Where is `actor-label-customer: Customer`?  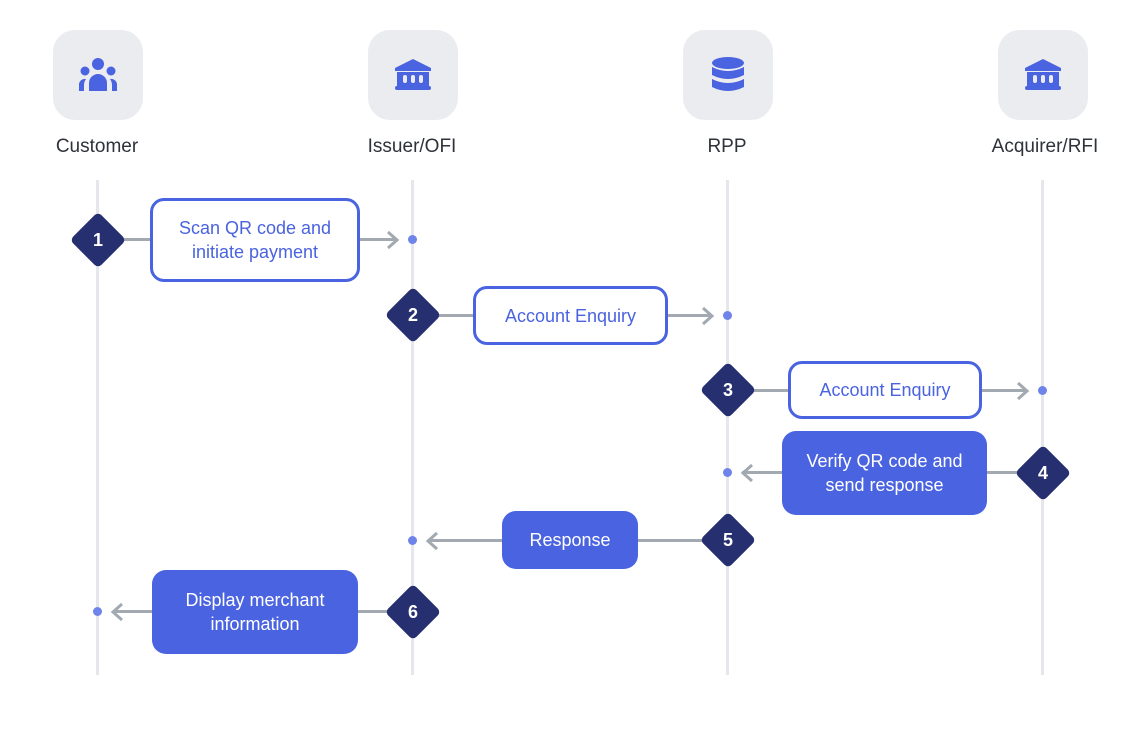 actor-label-customer: Customer is located at coordinates (97, 146).